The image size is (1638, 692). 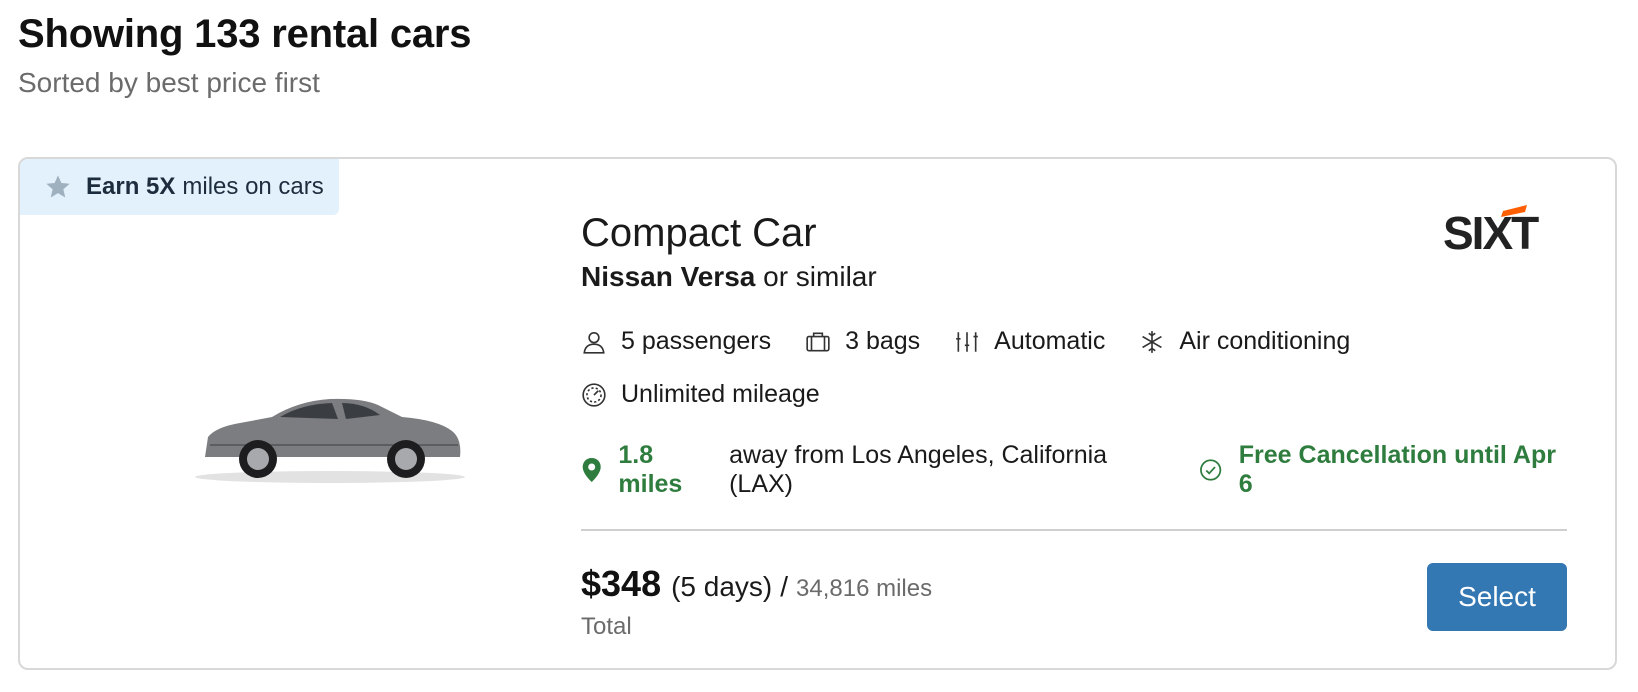 What do you see at coordinates (1074, 277) in the screenshot?
I see `car-model: Nissan Versa or similar` at bounding box center [1074, 277].